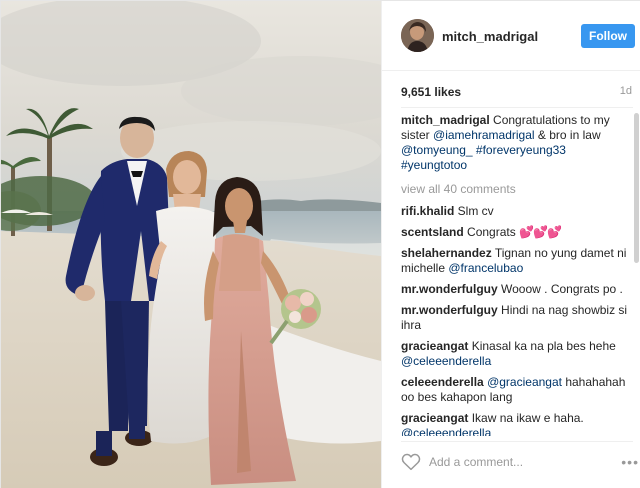  I want to click on comment: scentsland Congrats 💕💕💕, so click(517, 232).